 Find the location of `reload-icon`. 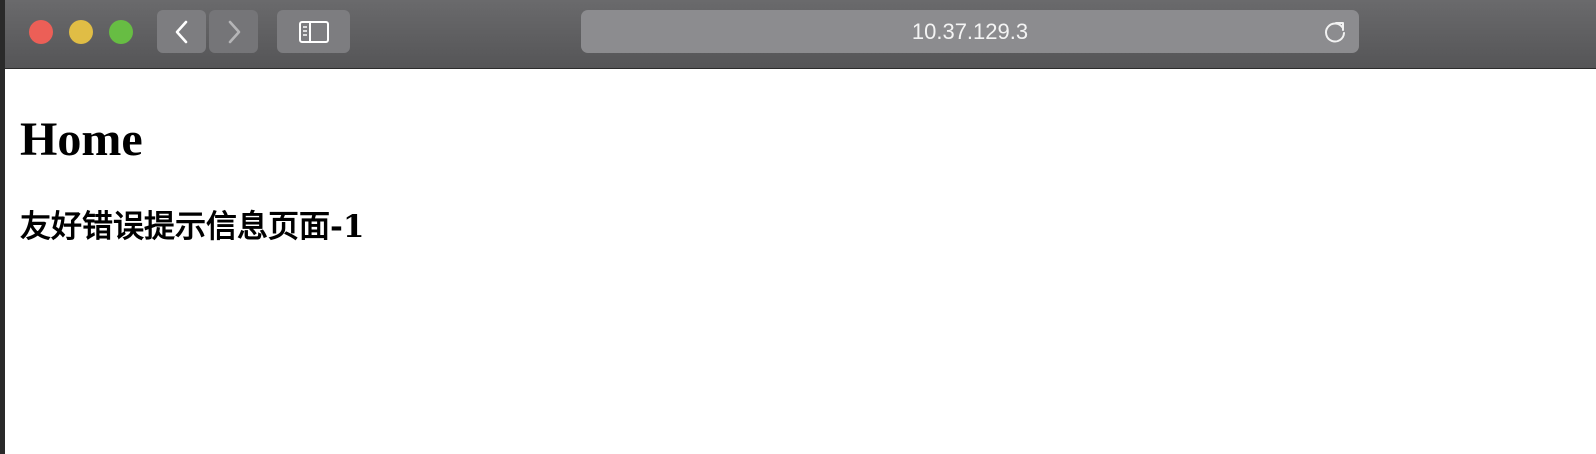

reload-icon is located at coordinates (1335, 32).